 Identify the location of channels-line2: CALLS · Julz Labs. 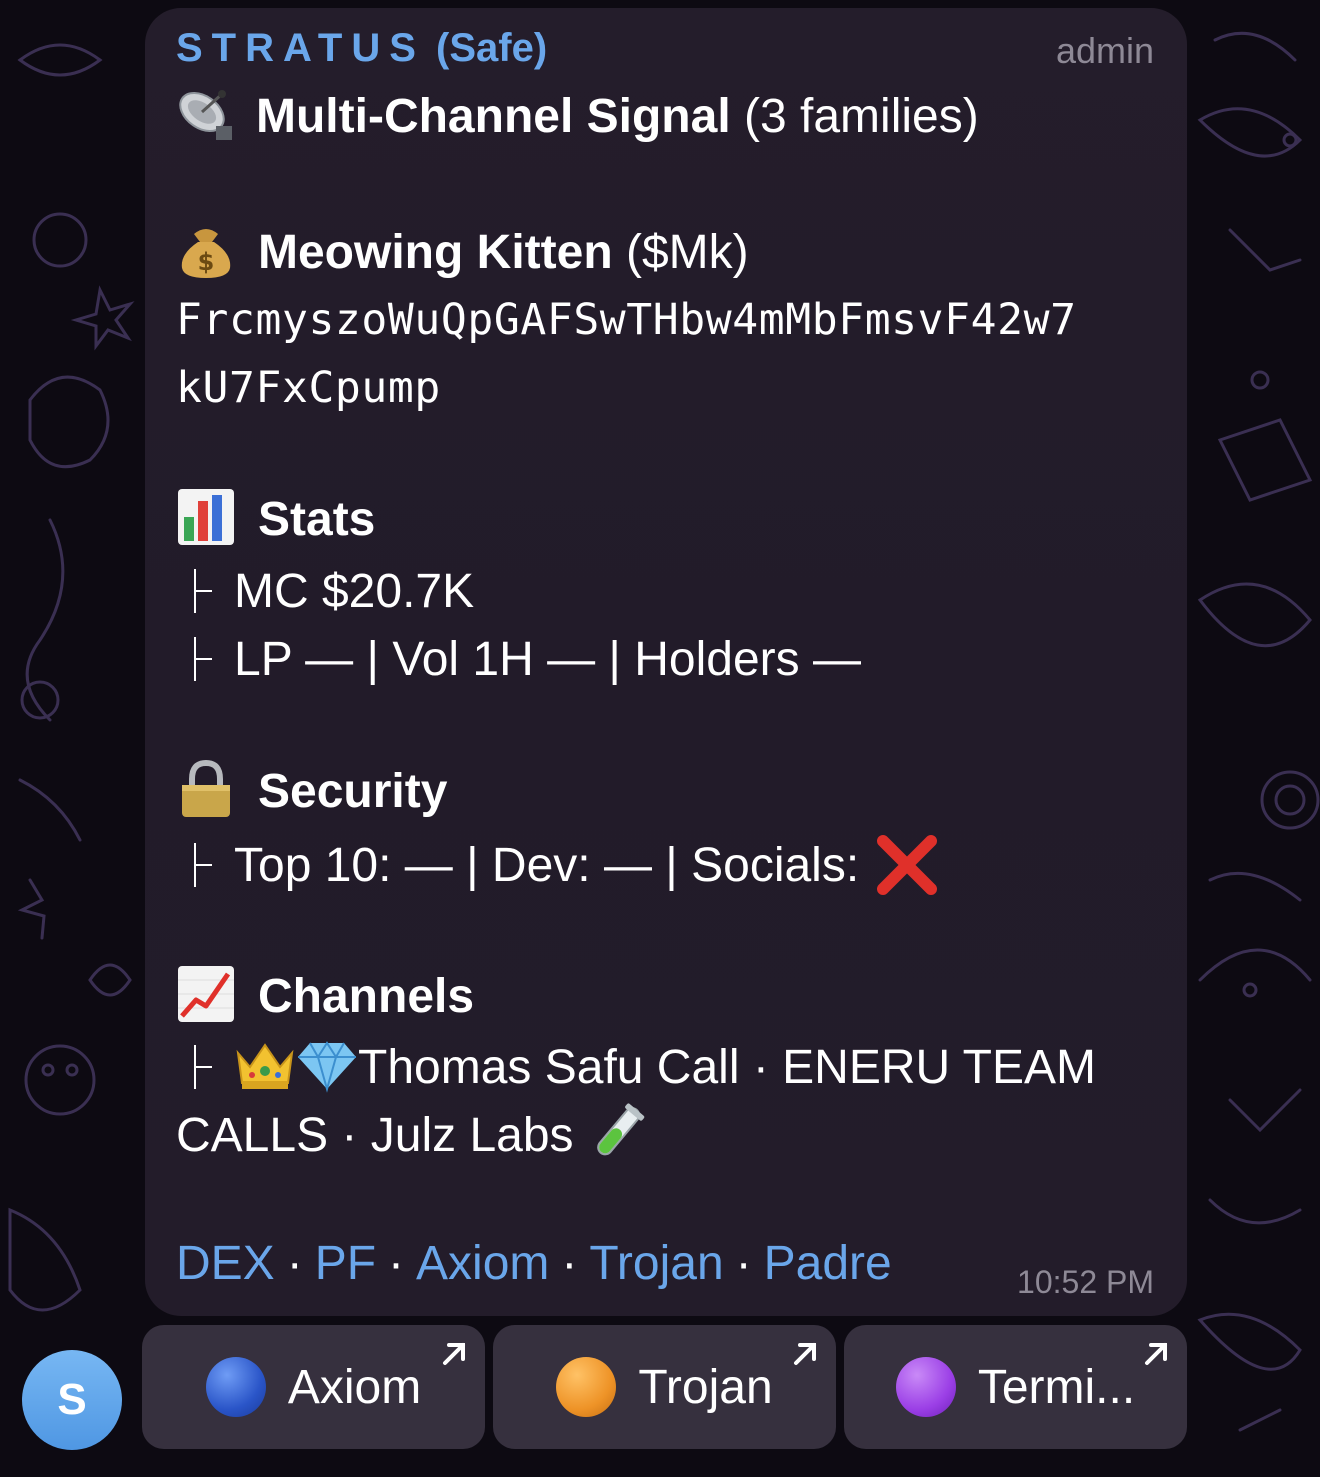
(412, 1132).